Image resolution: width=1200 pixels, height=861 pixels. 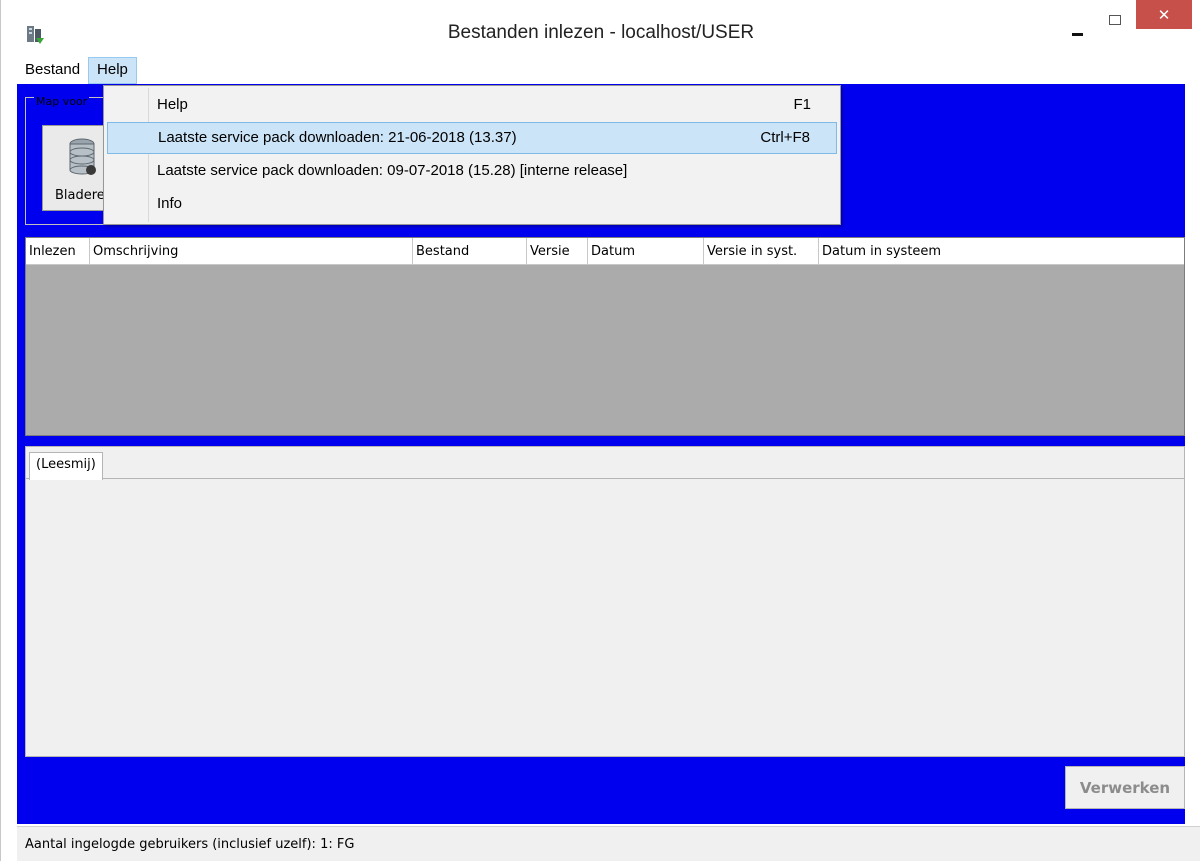 What do you see at coordinates (1077, 34) in the screenshot?
I see `minimize-icon` at bounding box center [1077, 34].